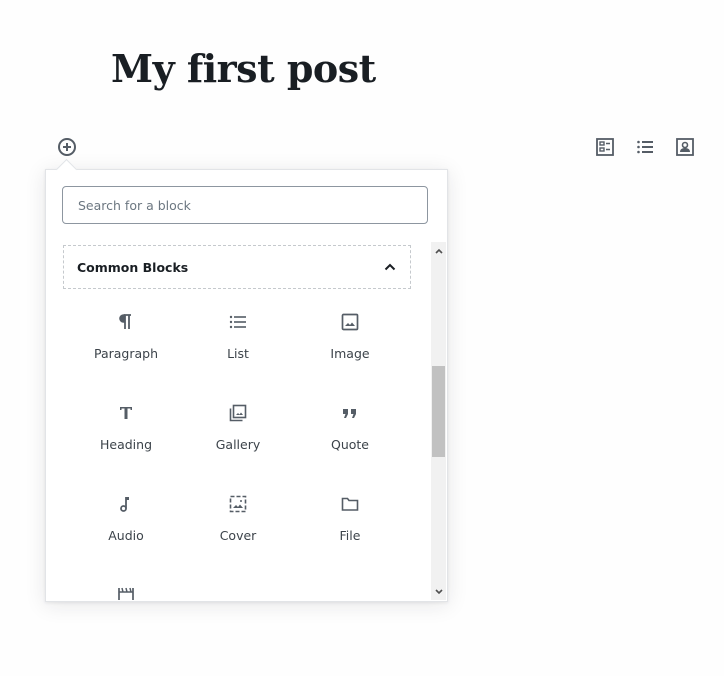 This screenshot has width=724, height=676. What do you see at coordinates (243, 69) in the screenshot?
I see `post-title: My first post` at bounding box center [243, 69].